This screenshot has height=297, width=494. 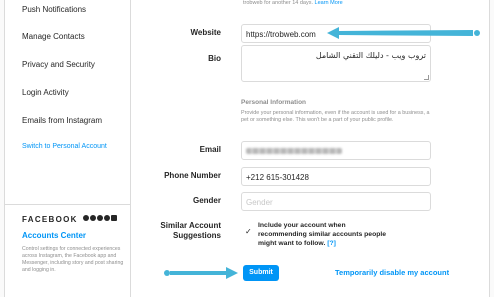 I want to click on website-label: Website, so click(x=205, y=32).